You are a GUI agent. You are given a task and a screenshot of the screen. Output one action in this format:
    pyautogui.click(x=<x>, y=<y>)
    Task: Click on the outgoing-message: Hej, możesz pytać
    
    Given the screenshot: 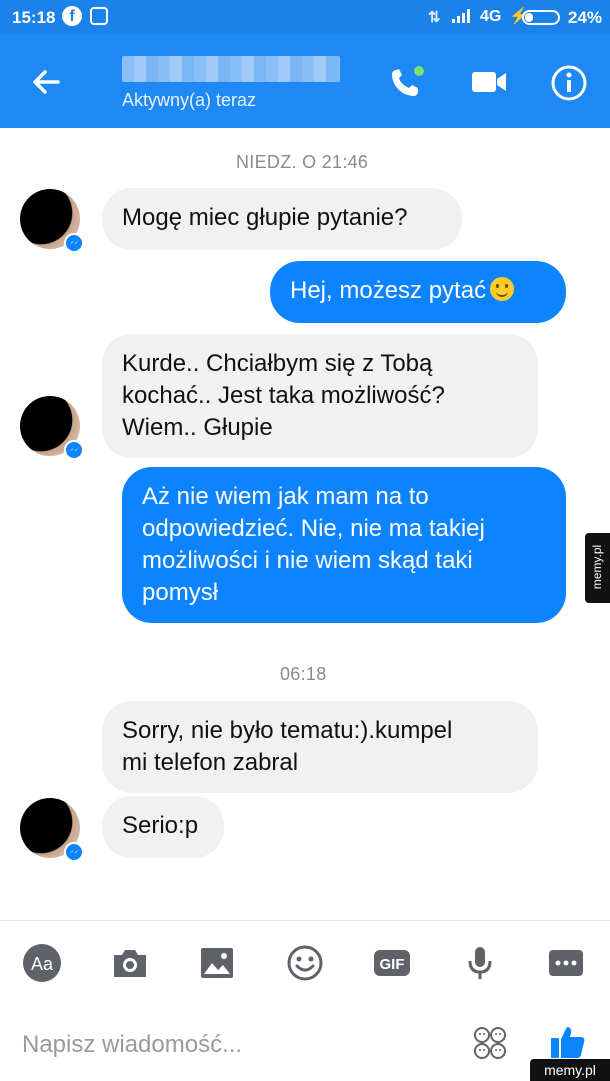 What is the action you would take?
    pyautogui.click(x=418, y=292)
    